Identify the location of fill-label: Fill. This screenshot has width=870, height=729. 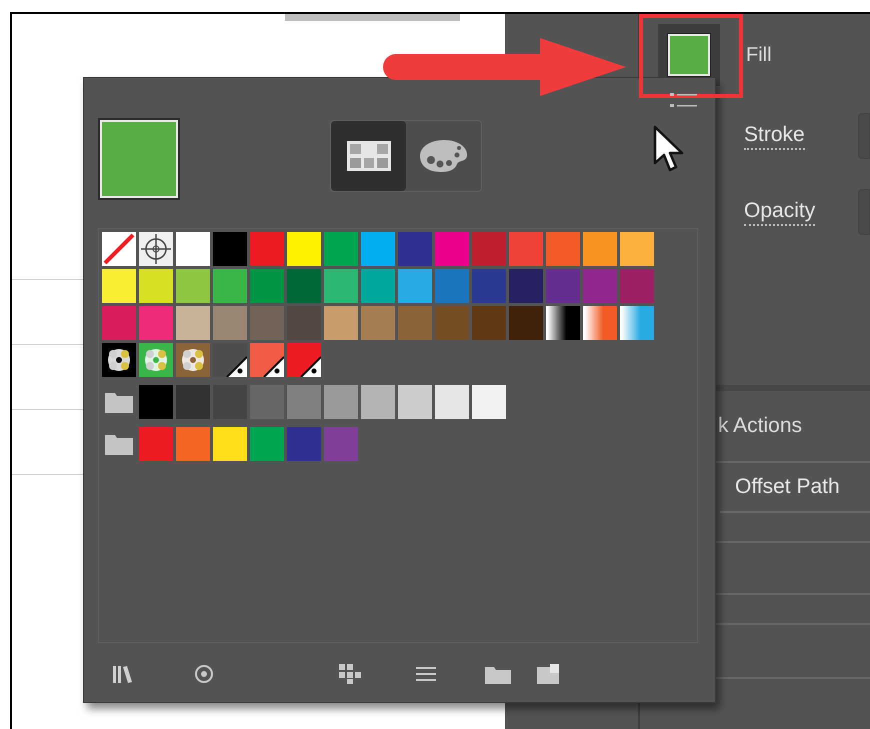
(759, 55).